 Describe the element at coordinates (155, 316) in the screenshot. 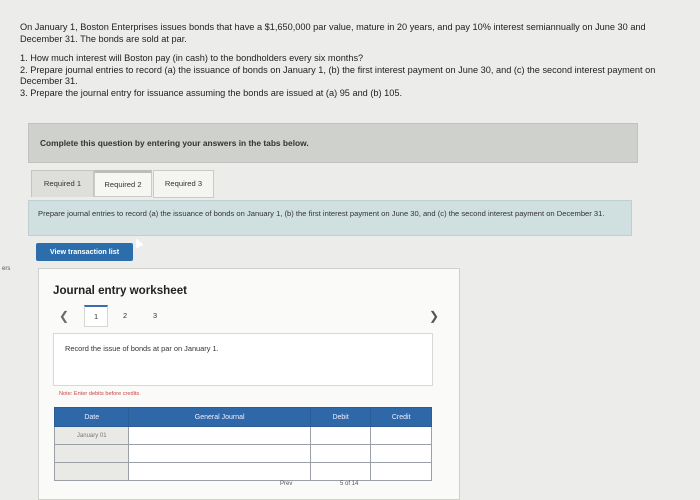

I see `page-3-button: 3` at that location.